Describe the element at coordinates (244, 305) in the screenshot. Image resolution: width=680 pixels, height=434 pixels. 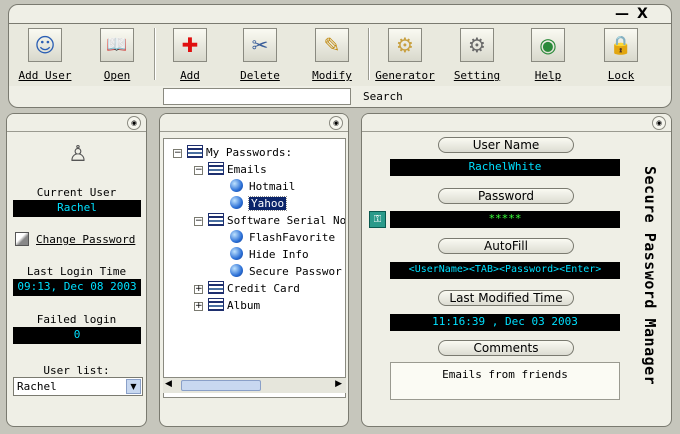
I see `tree-item-label: Album` at that location.